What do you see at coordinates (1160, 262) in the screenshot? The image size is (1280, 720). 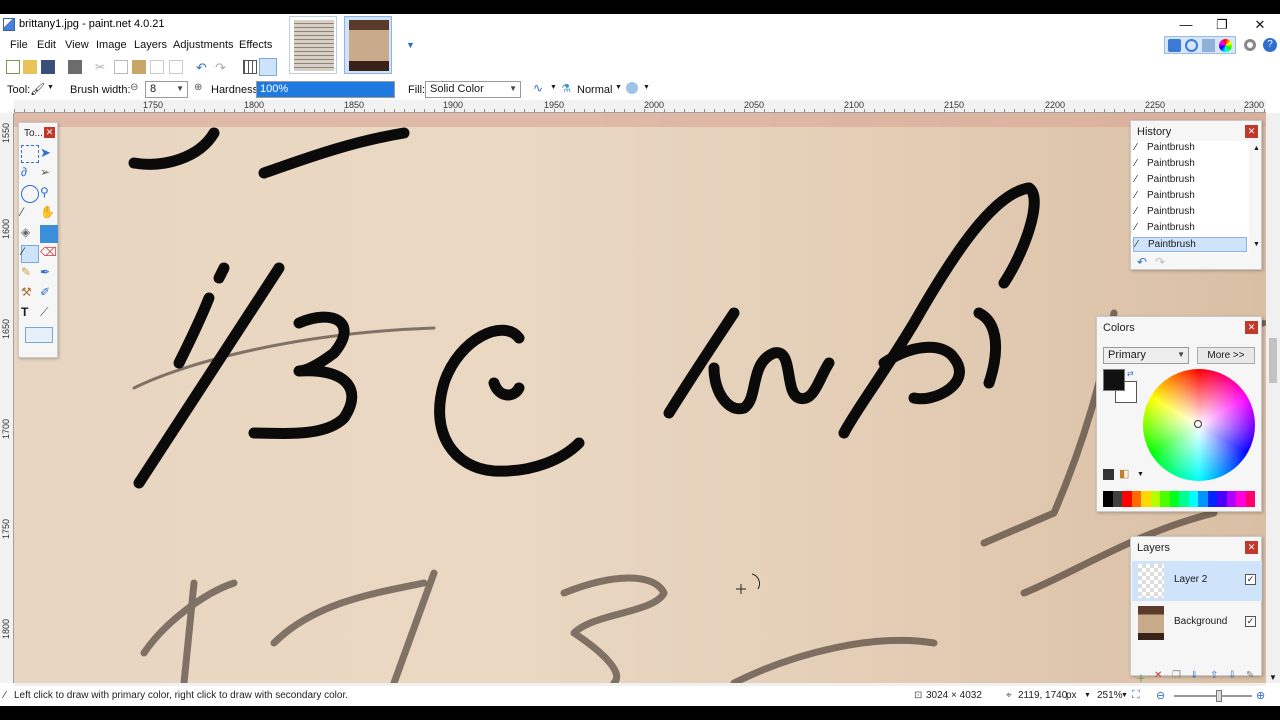 I see `history-redo-icon: ↷` at bounding box center [1160, 262].